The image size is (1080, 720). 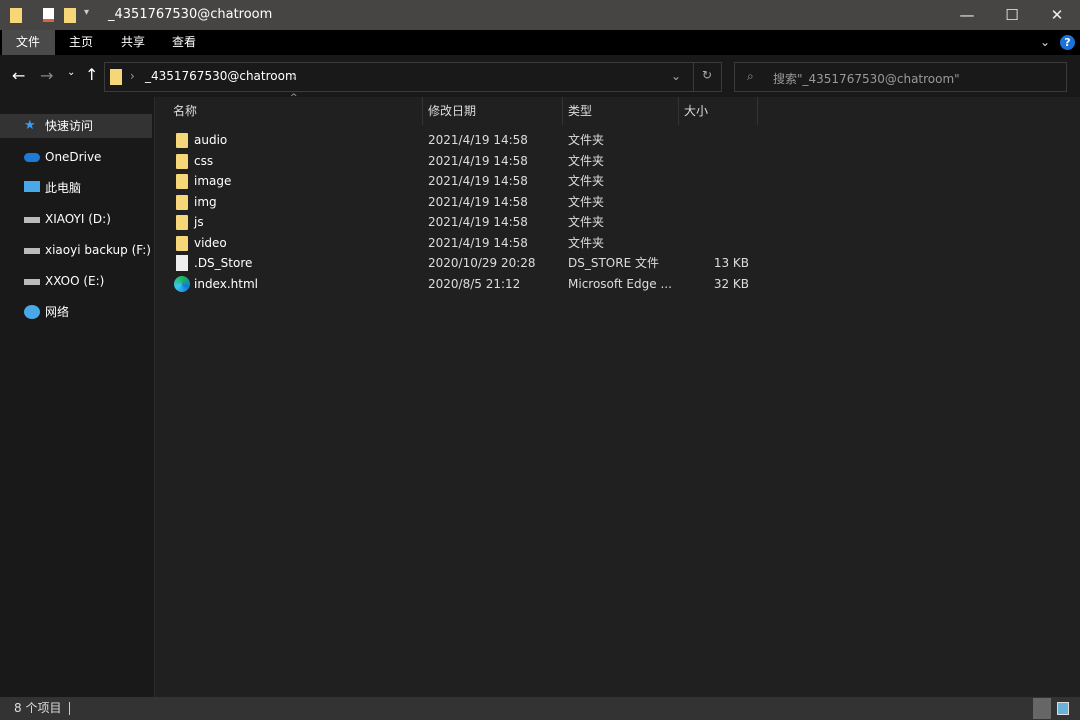 What do you see at coordinates (184, 42) in the screenshot?
I see `tab-view: 查看` at bounding box center [184, 42].